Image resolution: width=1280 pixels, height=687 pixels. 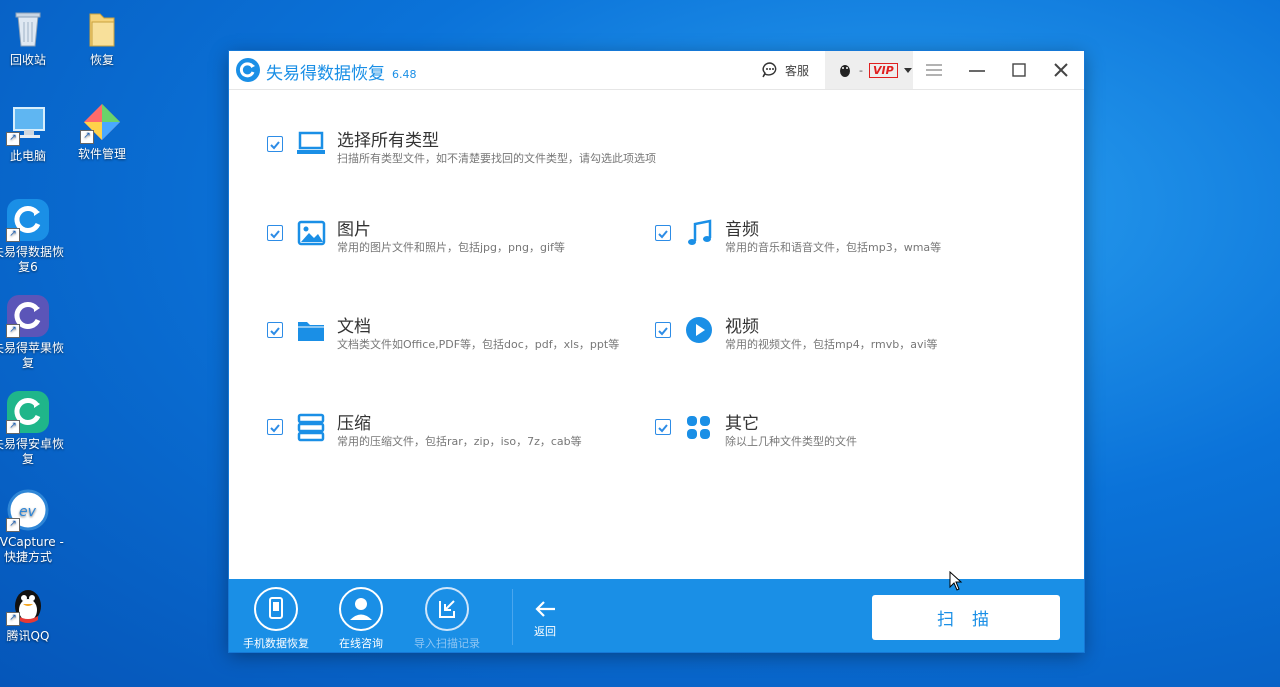 I want to click on checkbox-images, so click(x=275, y=233).